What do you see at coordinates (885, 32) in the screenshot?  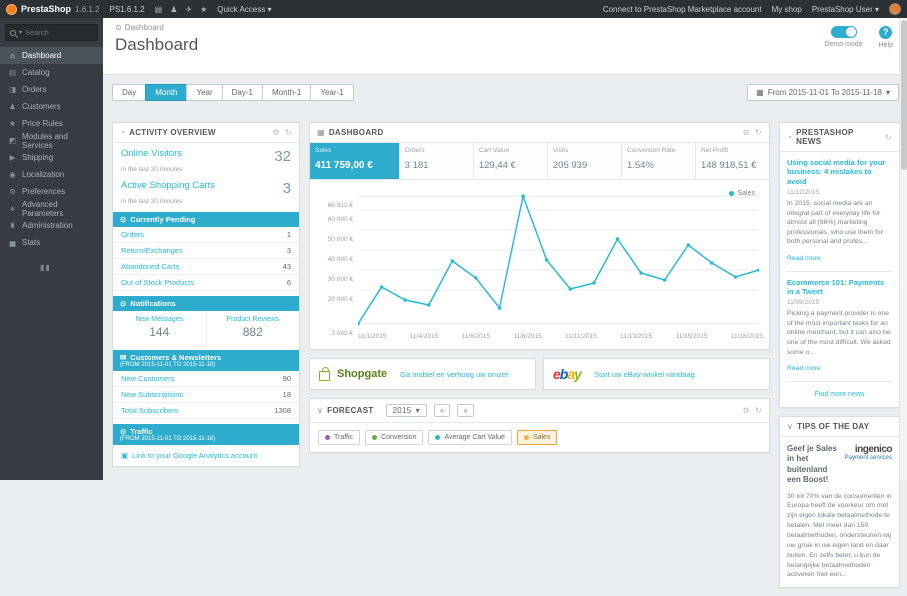 I see `help-icon: ?` at bounding box center [885, 32].